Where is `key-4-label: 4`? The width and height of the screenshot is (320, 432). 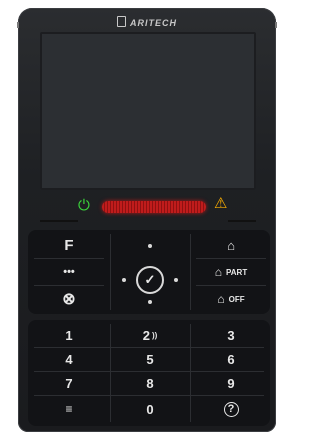
key-4-label: 4 is located at coordinates (69, 359).